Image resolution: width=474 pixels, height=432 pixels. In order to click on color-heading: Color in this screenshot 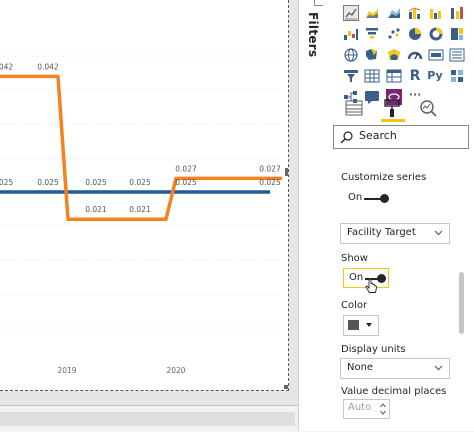, I will do `click(354, 305)`.